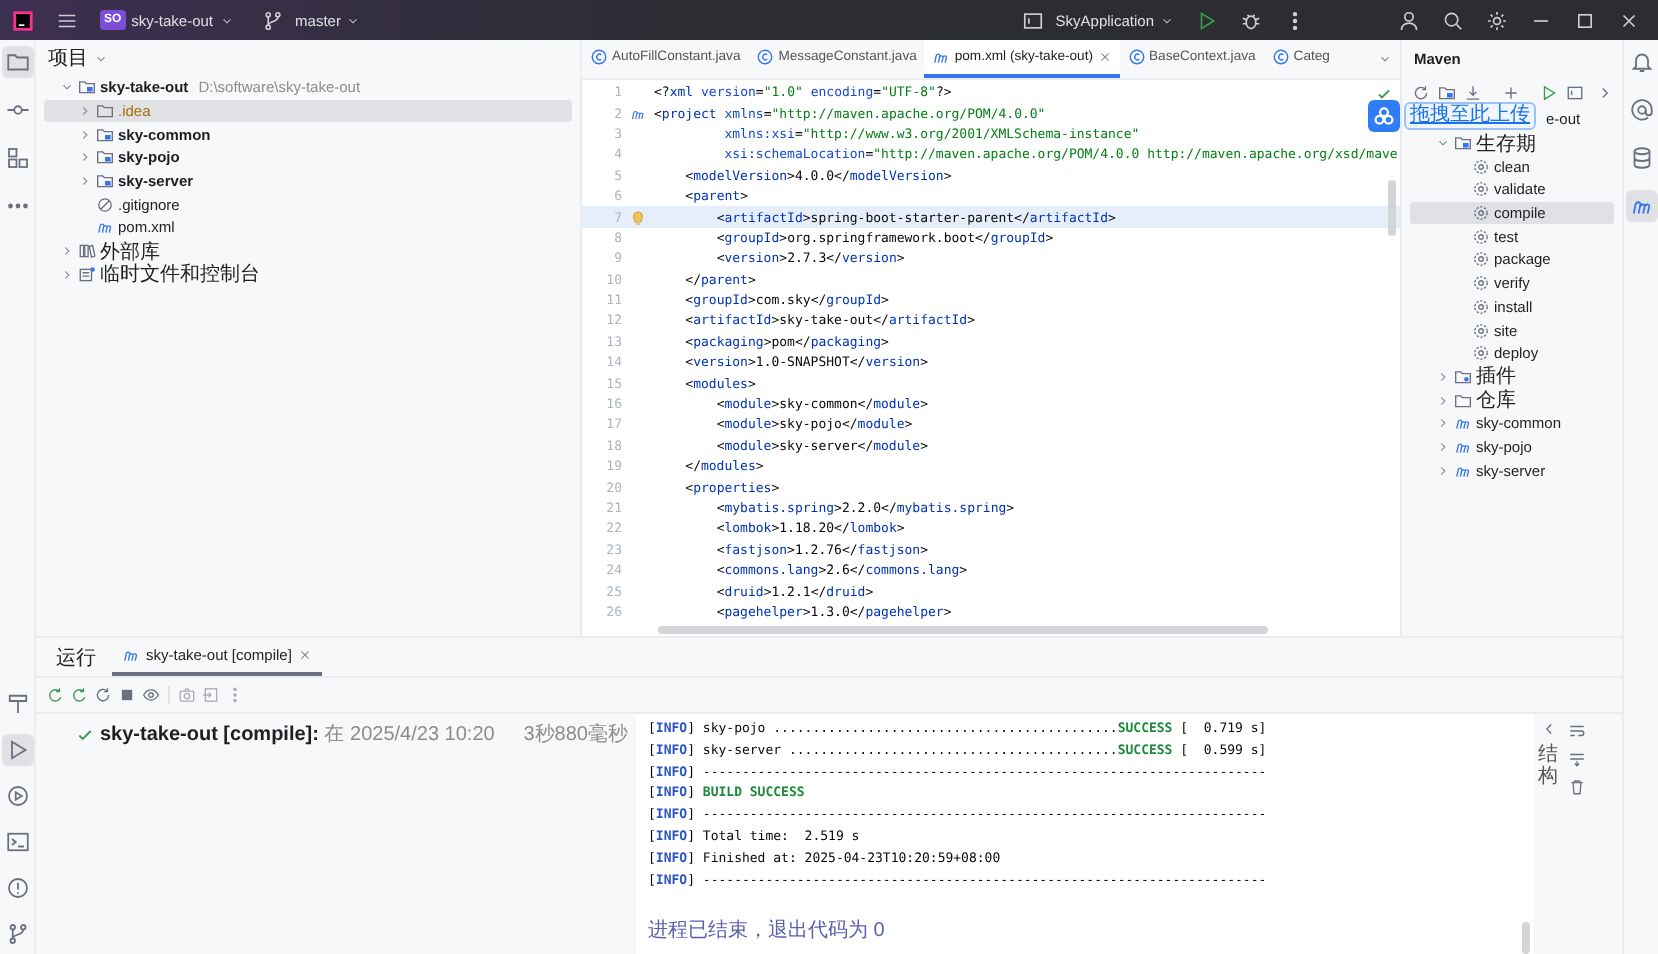  Describe the element at coordinates (127, 695) in the screenshot. I see `stop-icon` at that location.